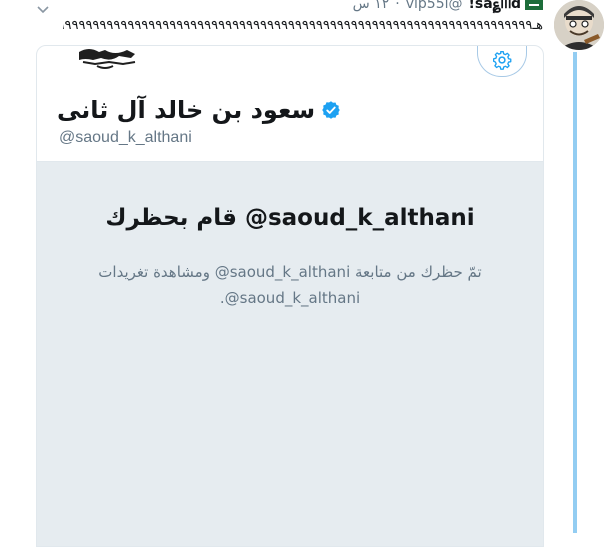 The image size is (607, 547). I want to click on blocked-title: ‎@saoud_k_althani‏ قام بحظرك, so click(290, 218).